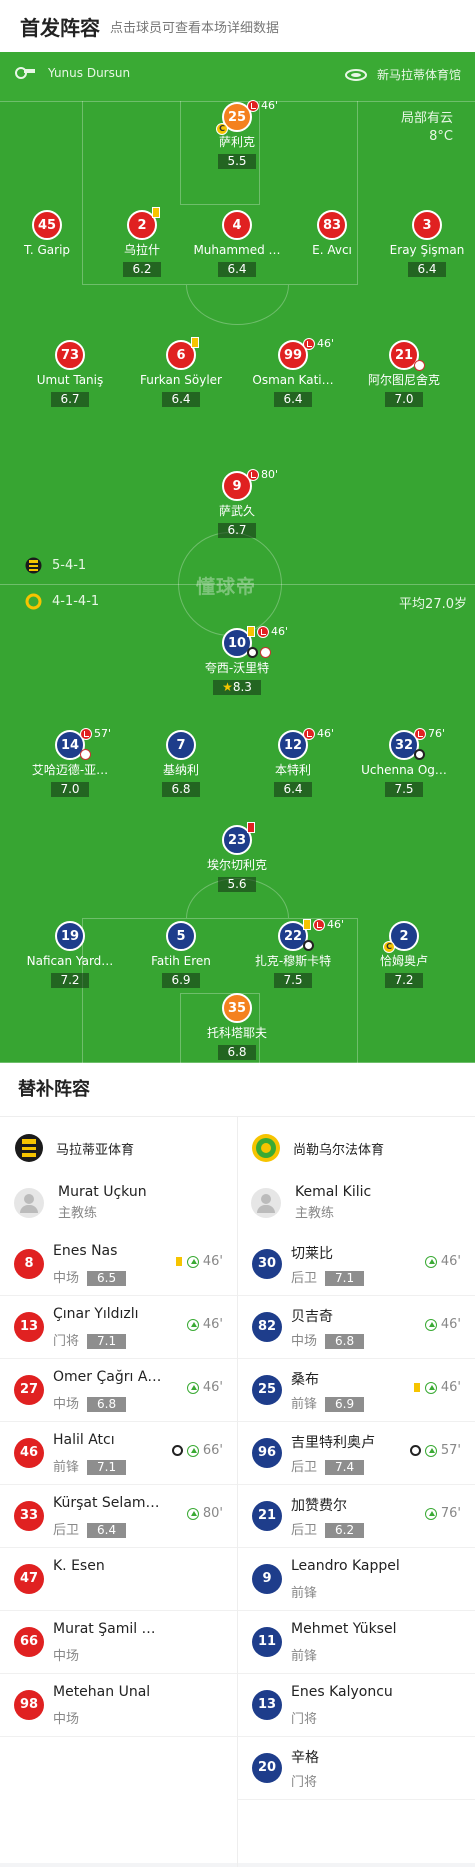 This screenshot has width=475, height=1867. Describe the element at coordinates (118, 1327) in the screenshot. I see `sub-player-row: 13 Çınar Yıldızlı 门将 7.1 46'` at that location.